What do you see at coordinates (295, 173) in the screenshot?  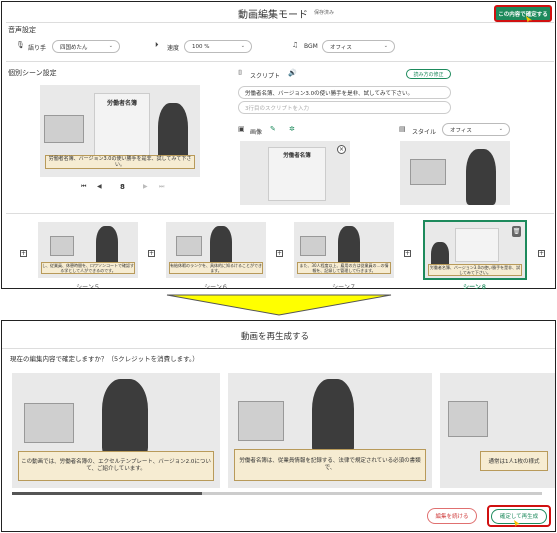 I see `image-thumbnail: 労働者名簿 ×` at bounding box center [295, 173].